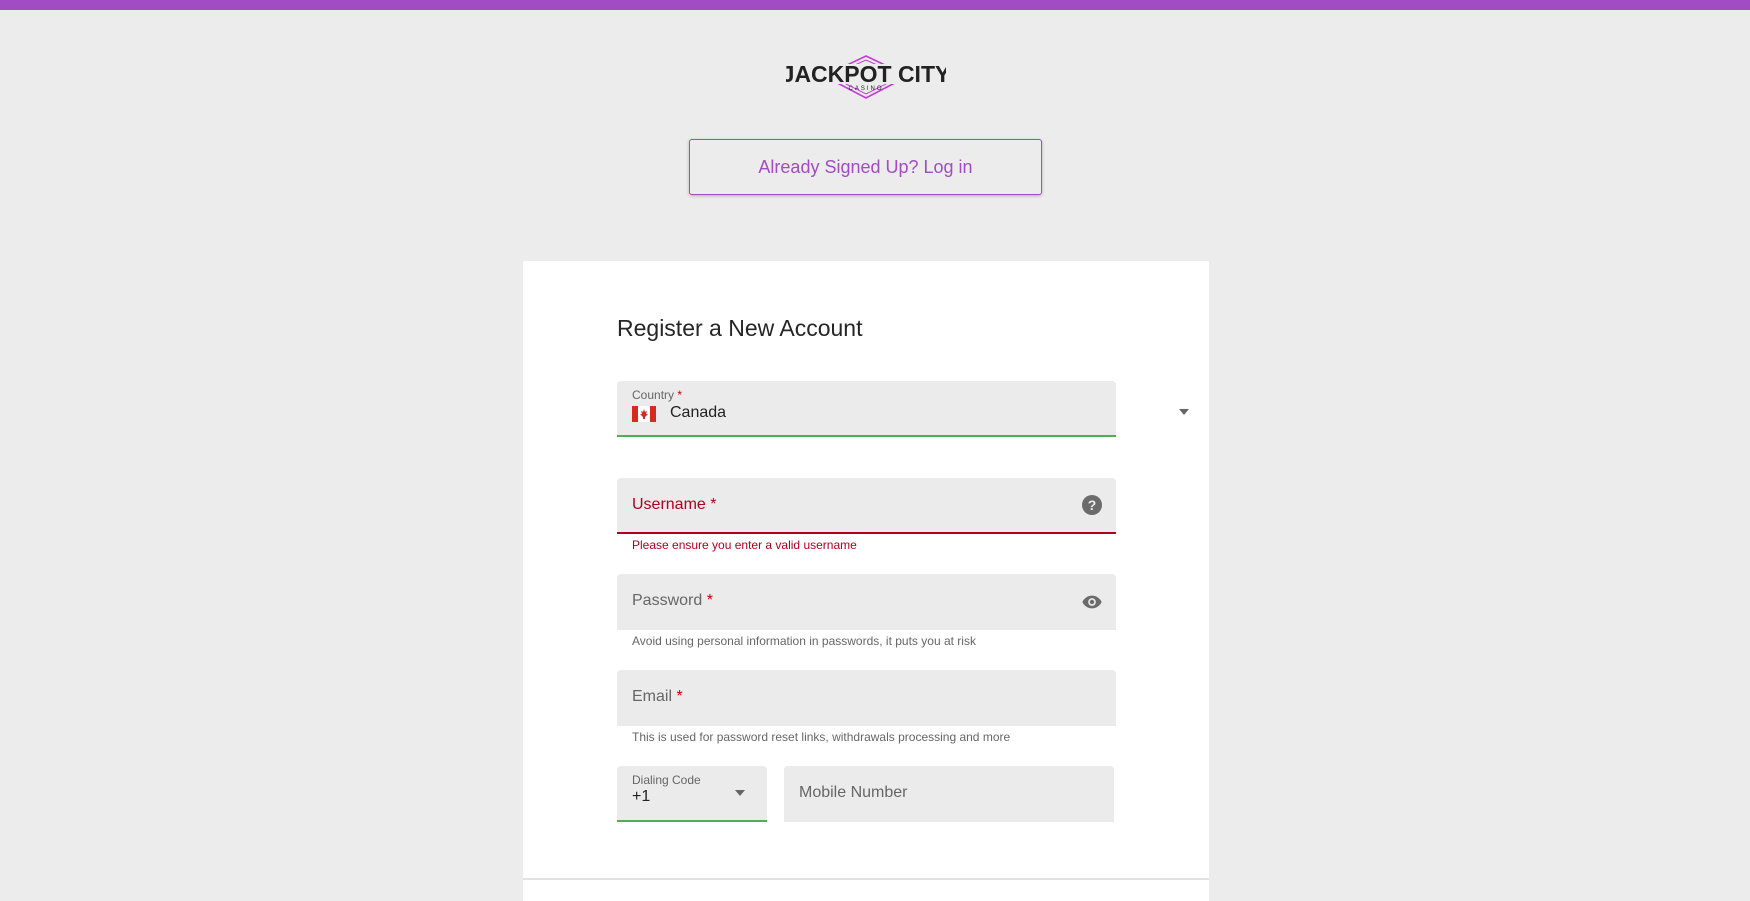 The width and height of the screenshot is (1750, 901). I want to click on form-title: Register a New Account, so click(740, 328).